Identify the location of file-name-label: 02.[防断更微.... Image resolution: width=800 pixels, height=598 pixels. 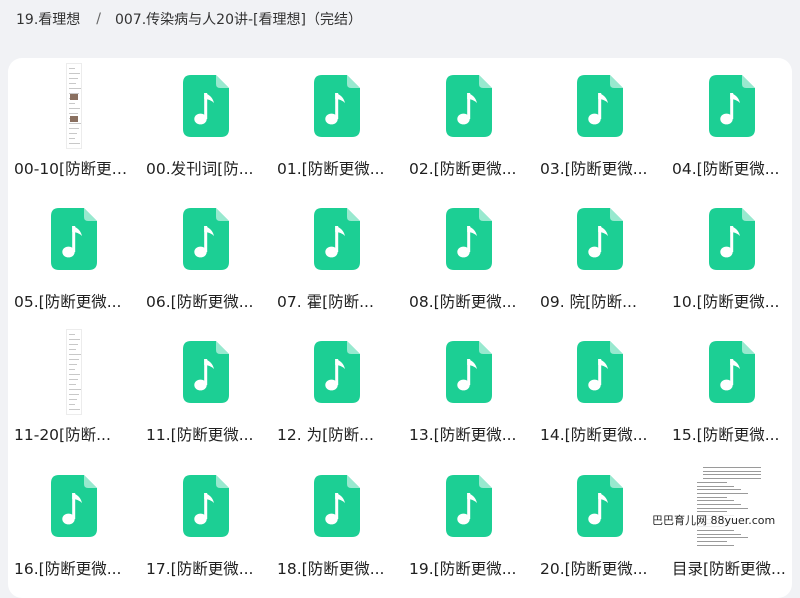
(463, 169).